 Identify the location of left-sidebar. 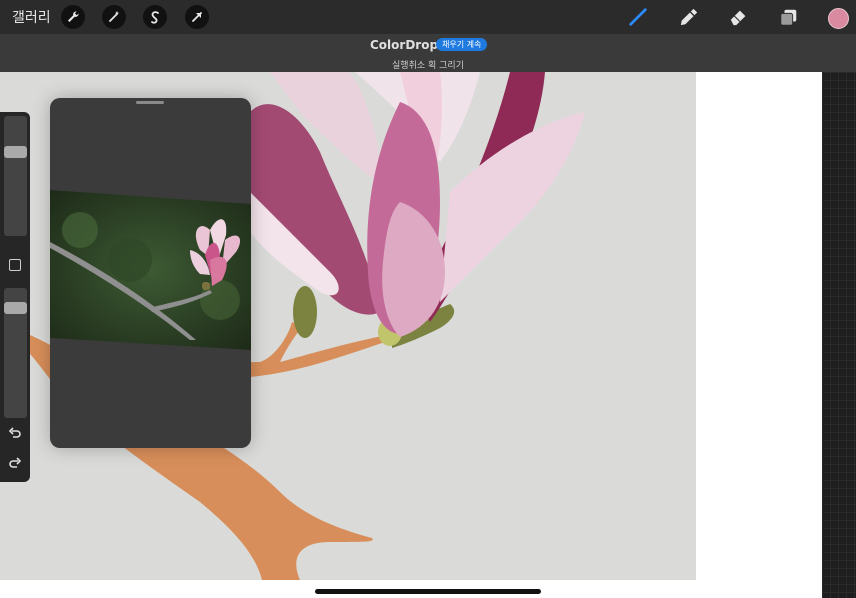
(15, 297).